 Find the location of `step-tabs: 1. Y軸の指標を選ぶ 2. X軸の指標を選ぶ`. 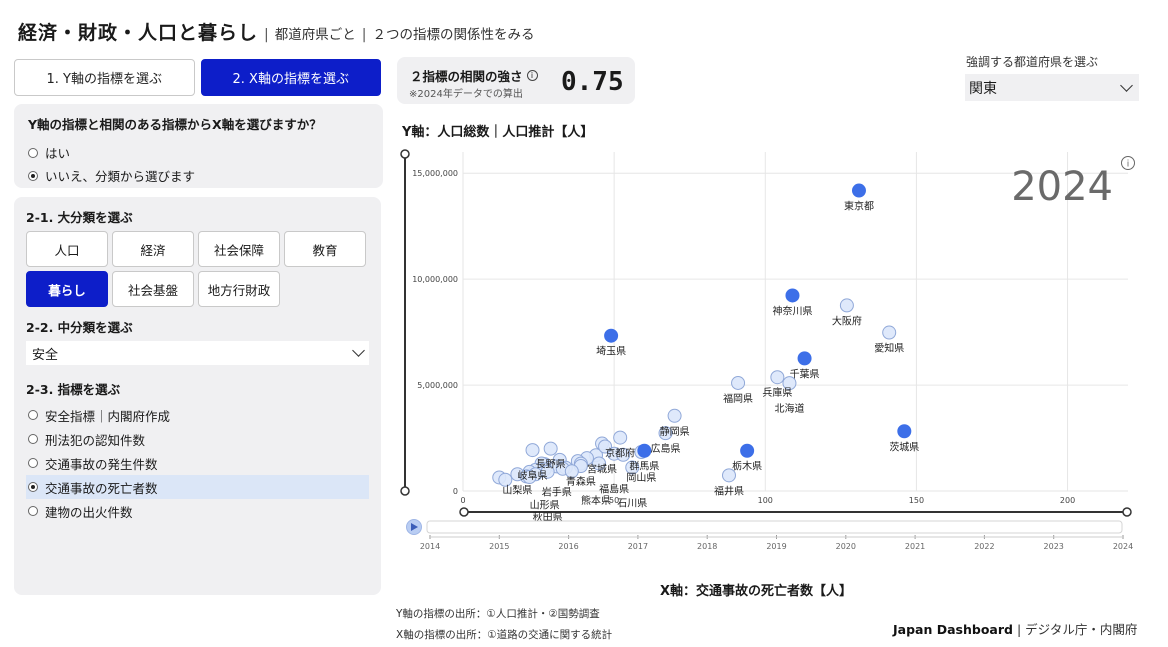

step-tabs: 1. Y軸の指標を選ぶ 2. X軸の指標を選ぶ is located at coordinates (197, 77).